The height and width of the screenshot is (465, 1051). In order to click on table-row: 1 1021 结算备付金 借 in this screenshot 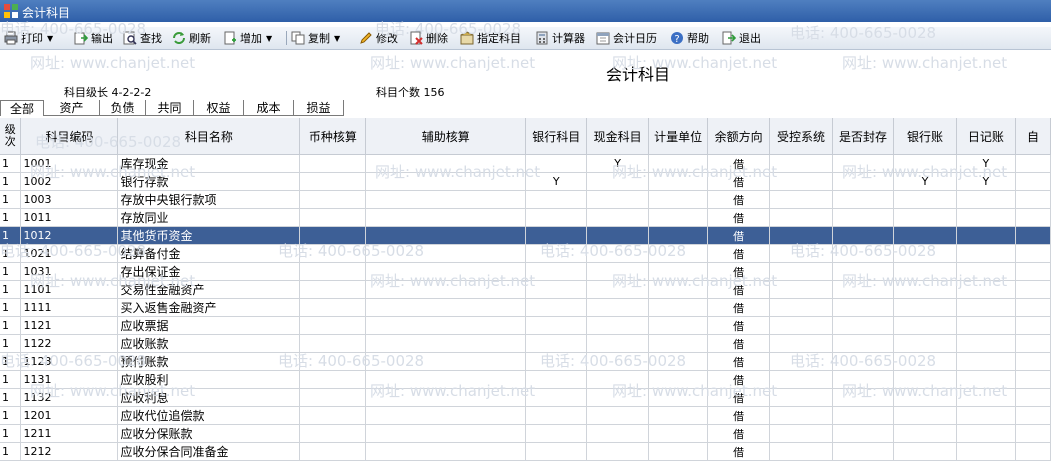, I will do `click(525, 253)`.